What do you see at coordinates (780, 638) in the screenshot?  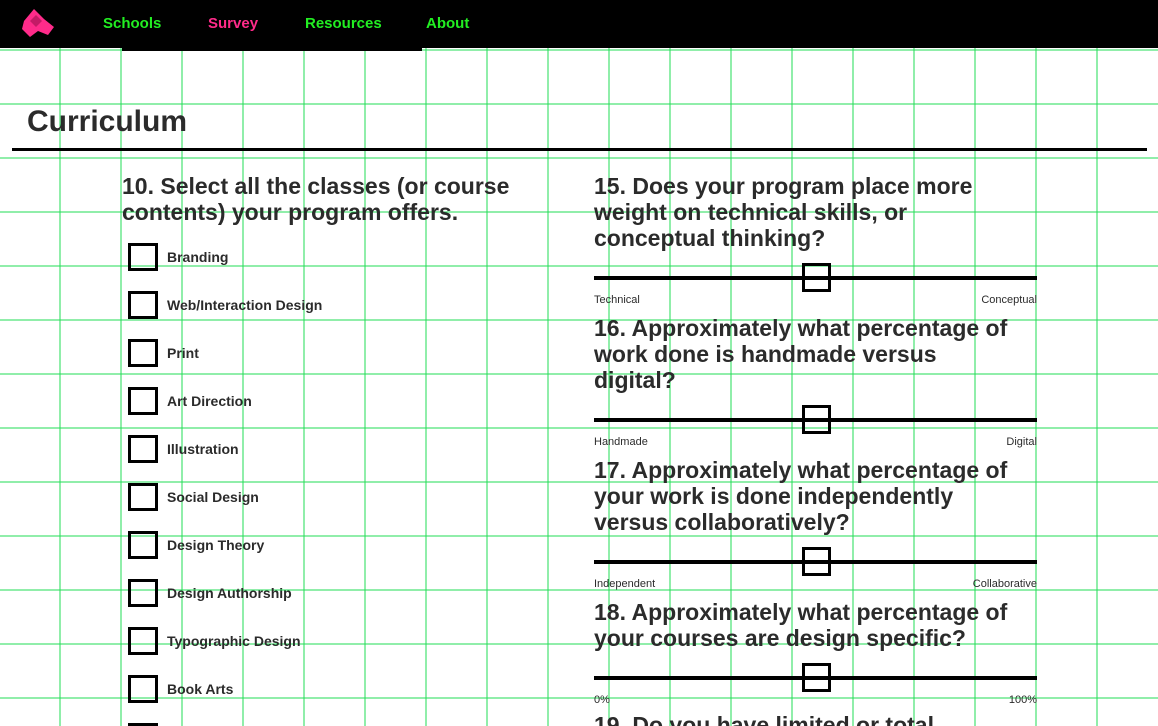 I see `question-title-line: your courses are design specific?` at bounding box center [780, 638].